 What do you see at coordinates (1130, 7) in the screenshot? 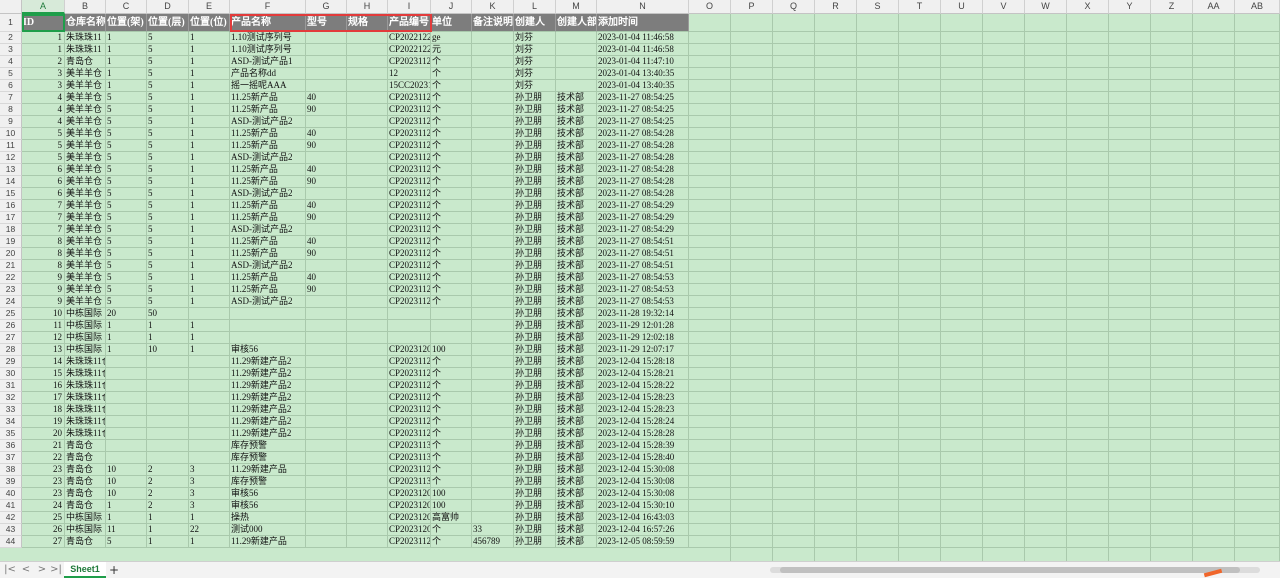
I see `column-header-y: Y` at bounding box center [1130, 7].